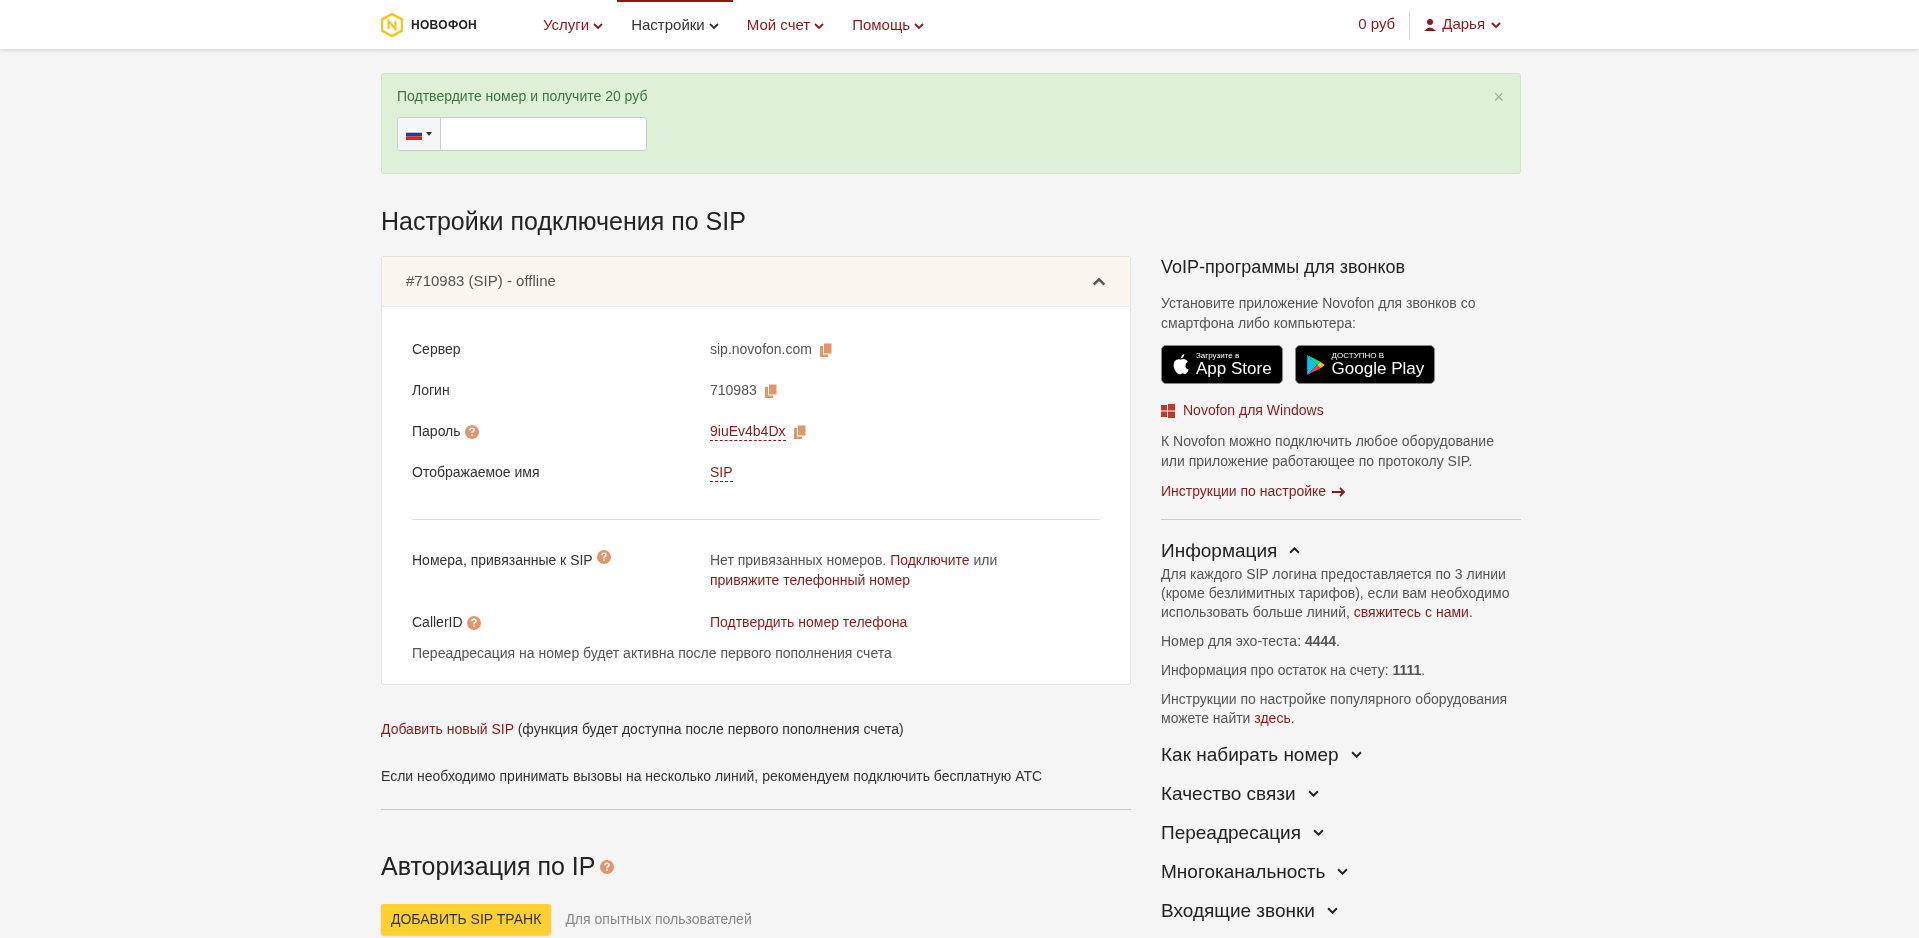 This screenshot has height=938, width=1919. What do you see at coordinates (1341, 550) in the screenshot?
I see `accordion-header: Информация` at bounding box center [1341, 550].